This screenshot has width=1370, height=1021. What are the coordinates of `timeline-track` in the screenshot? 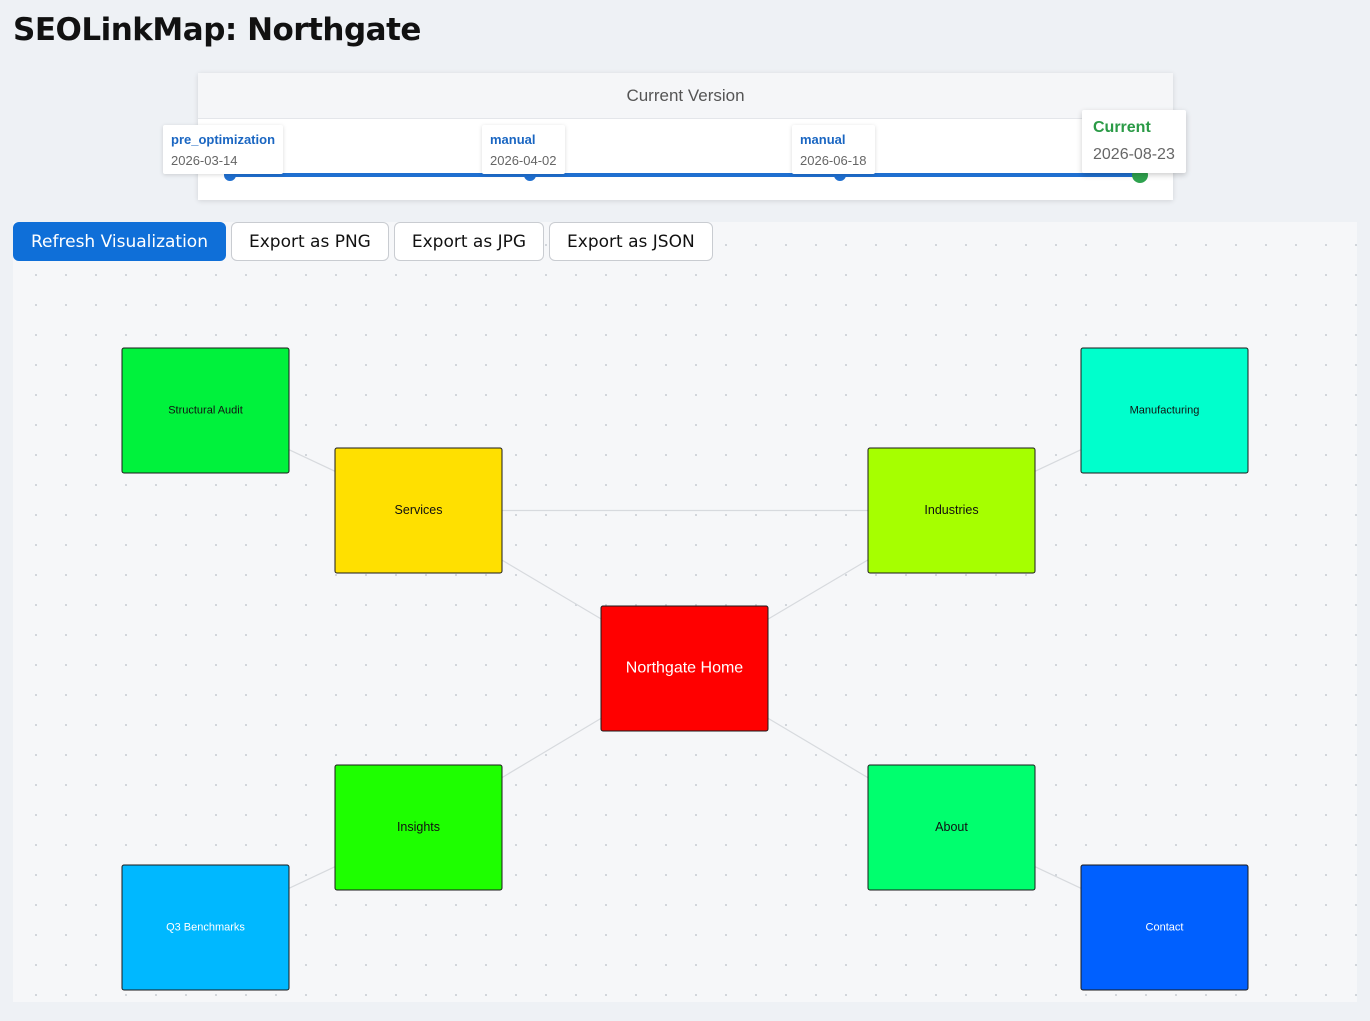 It's located at (685, 175).